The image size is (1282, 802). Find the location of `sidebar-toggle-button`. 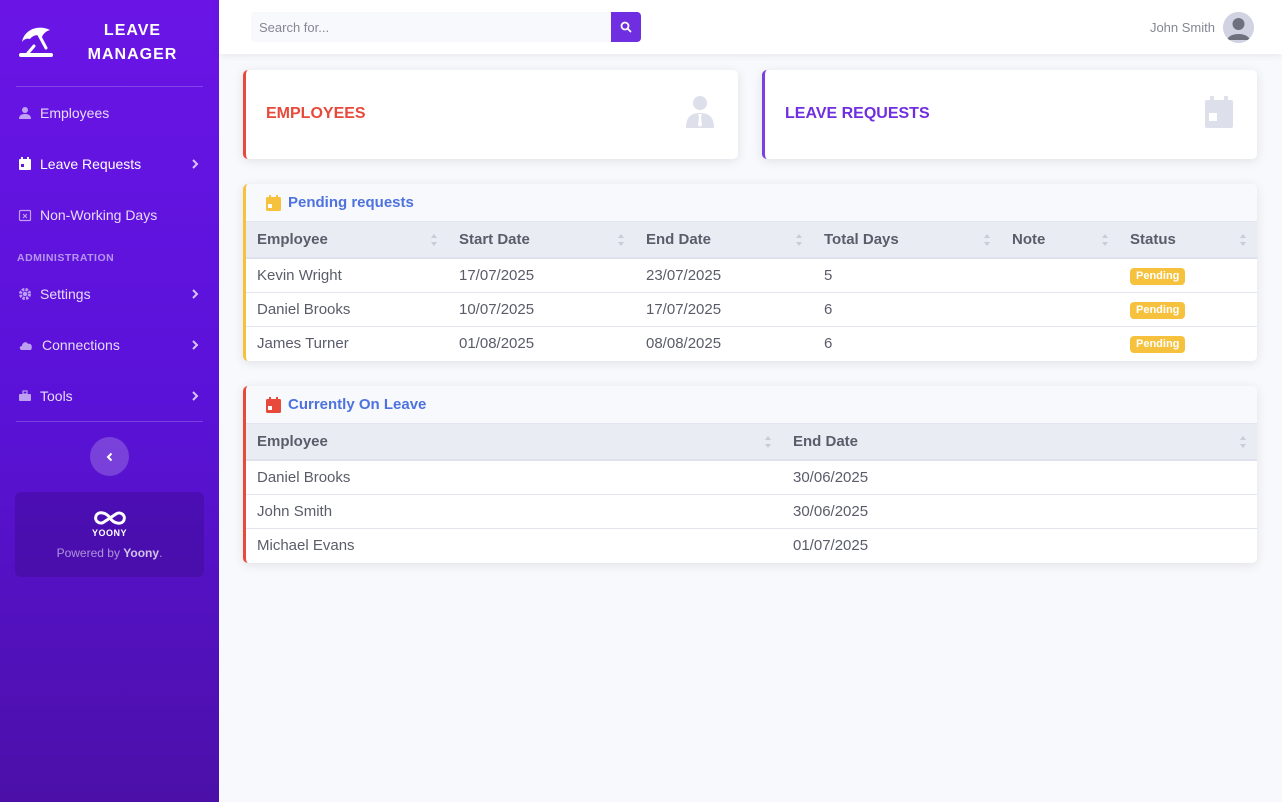

sidebar-toggle-button is located at coordinates (109, 456).